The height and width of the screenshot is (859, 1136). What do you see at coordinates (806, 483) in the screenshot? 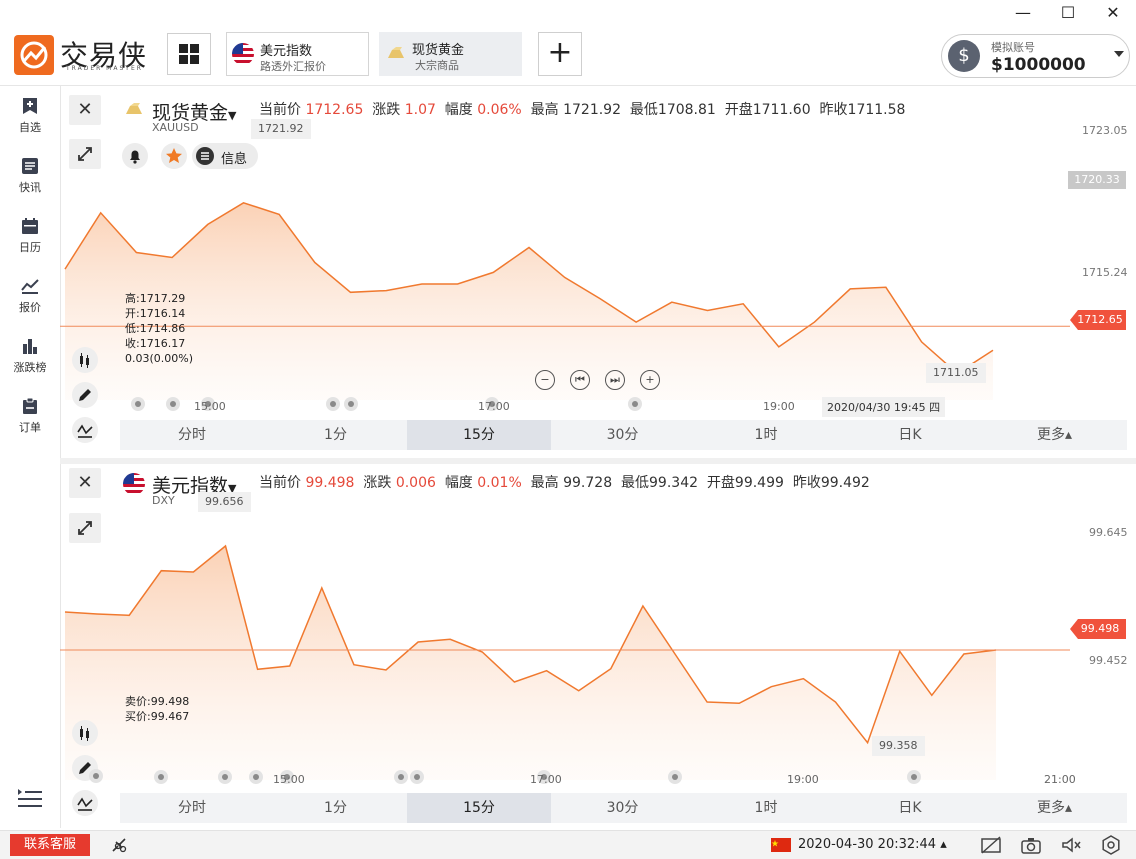
I see `quote-label: 昨收` at bounding box center [806, 483].